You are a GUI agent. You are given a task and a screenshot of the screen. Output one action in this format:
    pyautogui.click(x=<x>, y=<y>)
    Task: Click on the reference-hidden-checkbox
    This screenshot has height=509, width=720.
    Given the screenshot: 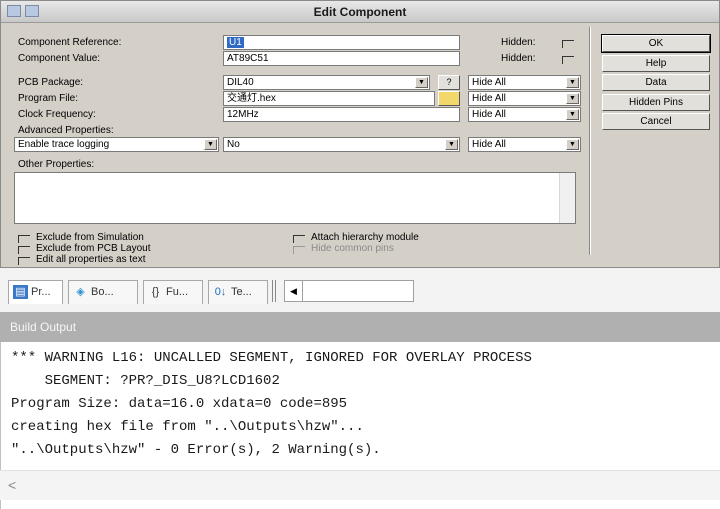 What is the action you would take?
    pyautogui.click(x=568, y=44)
    